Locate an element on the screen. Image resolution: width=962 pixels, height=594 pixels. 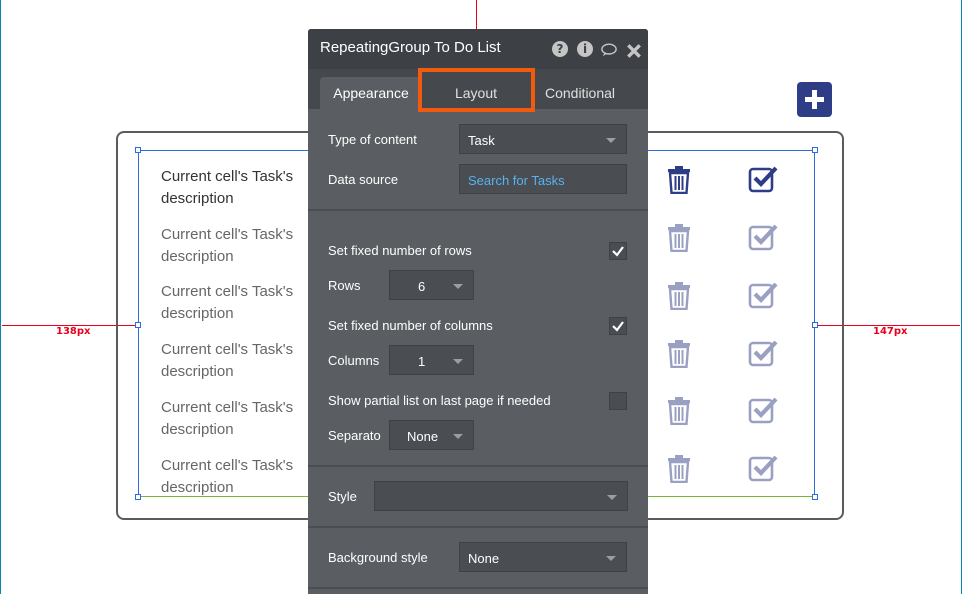
top-guide-line is located at coordinates (476, 14).